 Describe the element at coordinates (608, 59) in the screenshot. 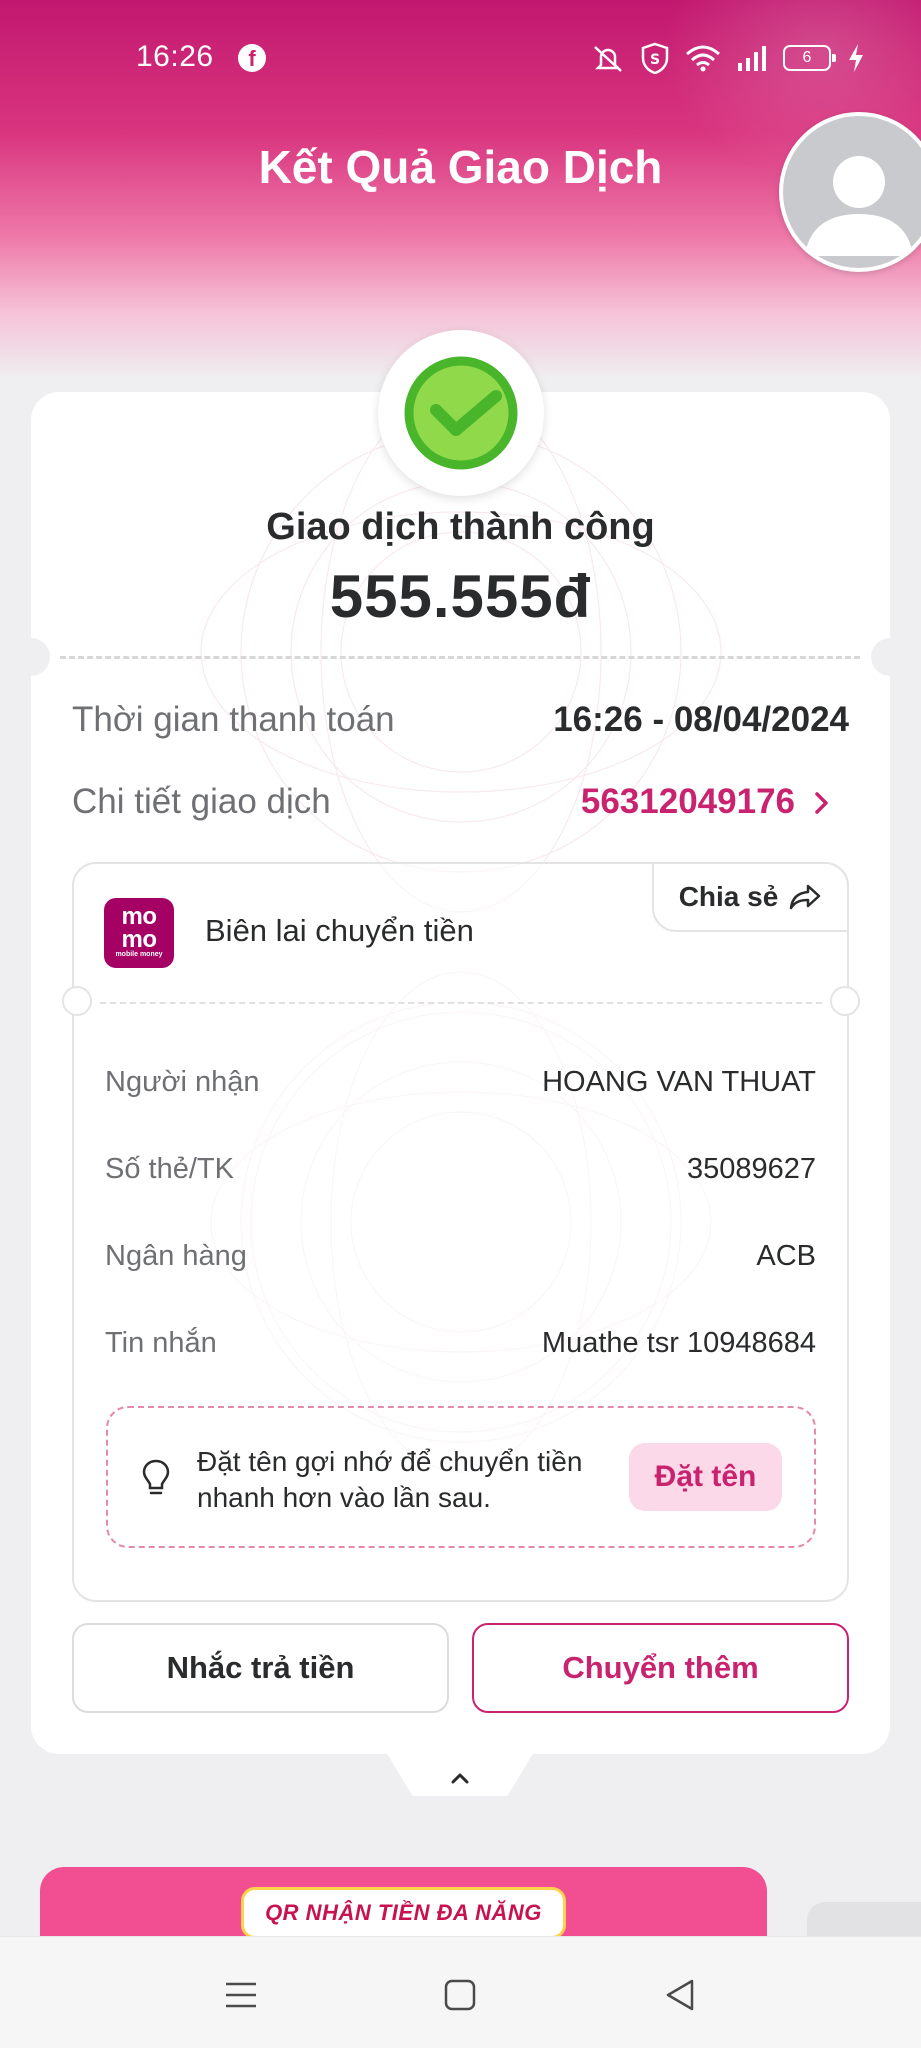

I see `mute-icon` at that location.